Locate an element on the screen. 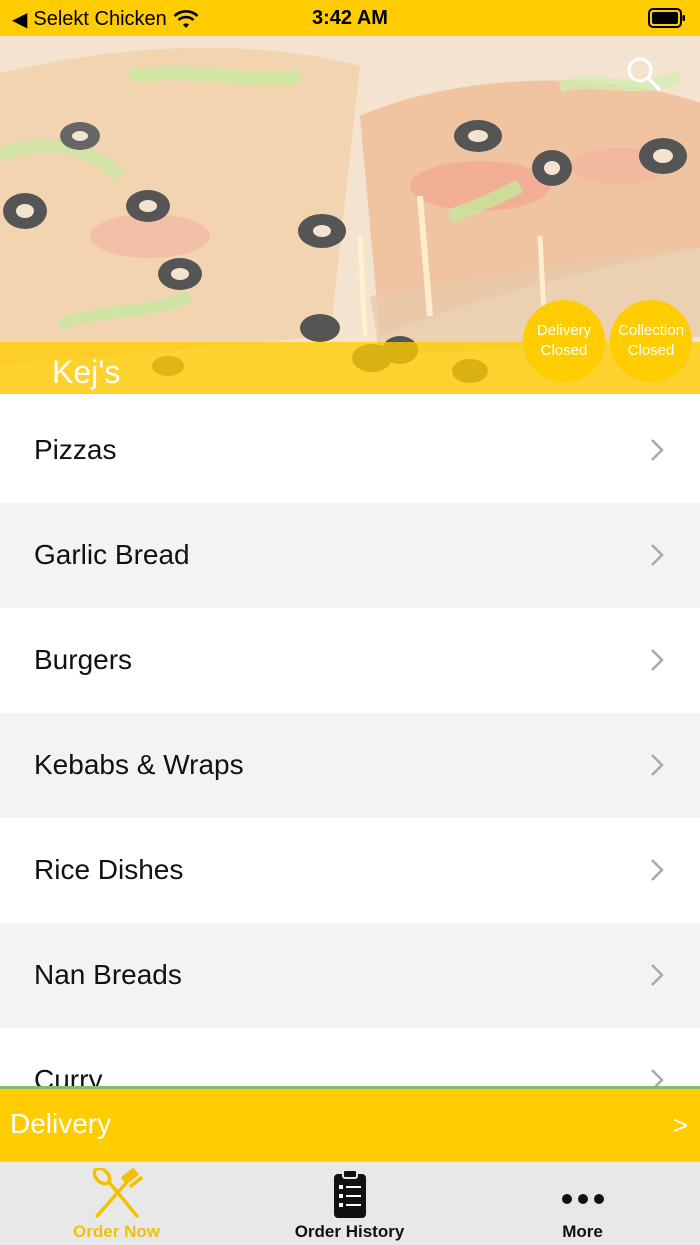 This screenshot has height=1245, width=700. menu-item-burgers: Burgers is located at coordinates (350, 660).